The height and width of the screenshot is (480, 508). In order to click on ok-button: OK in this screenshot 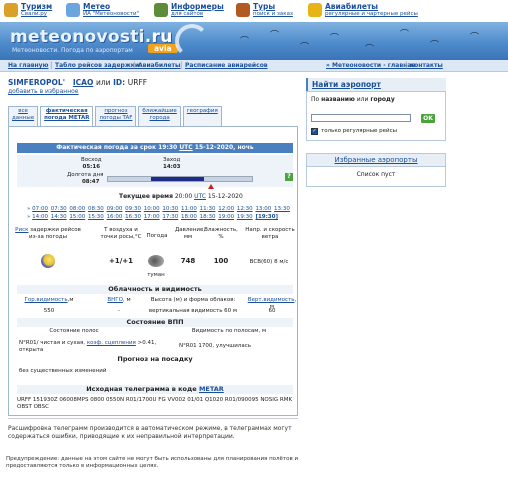, I will do `click(428, 118)`.